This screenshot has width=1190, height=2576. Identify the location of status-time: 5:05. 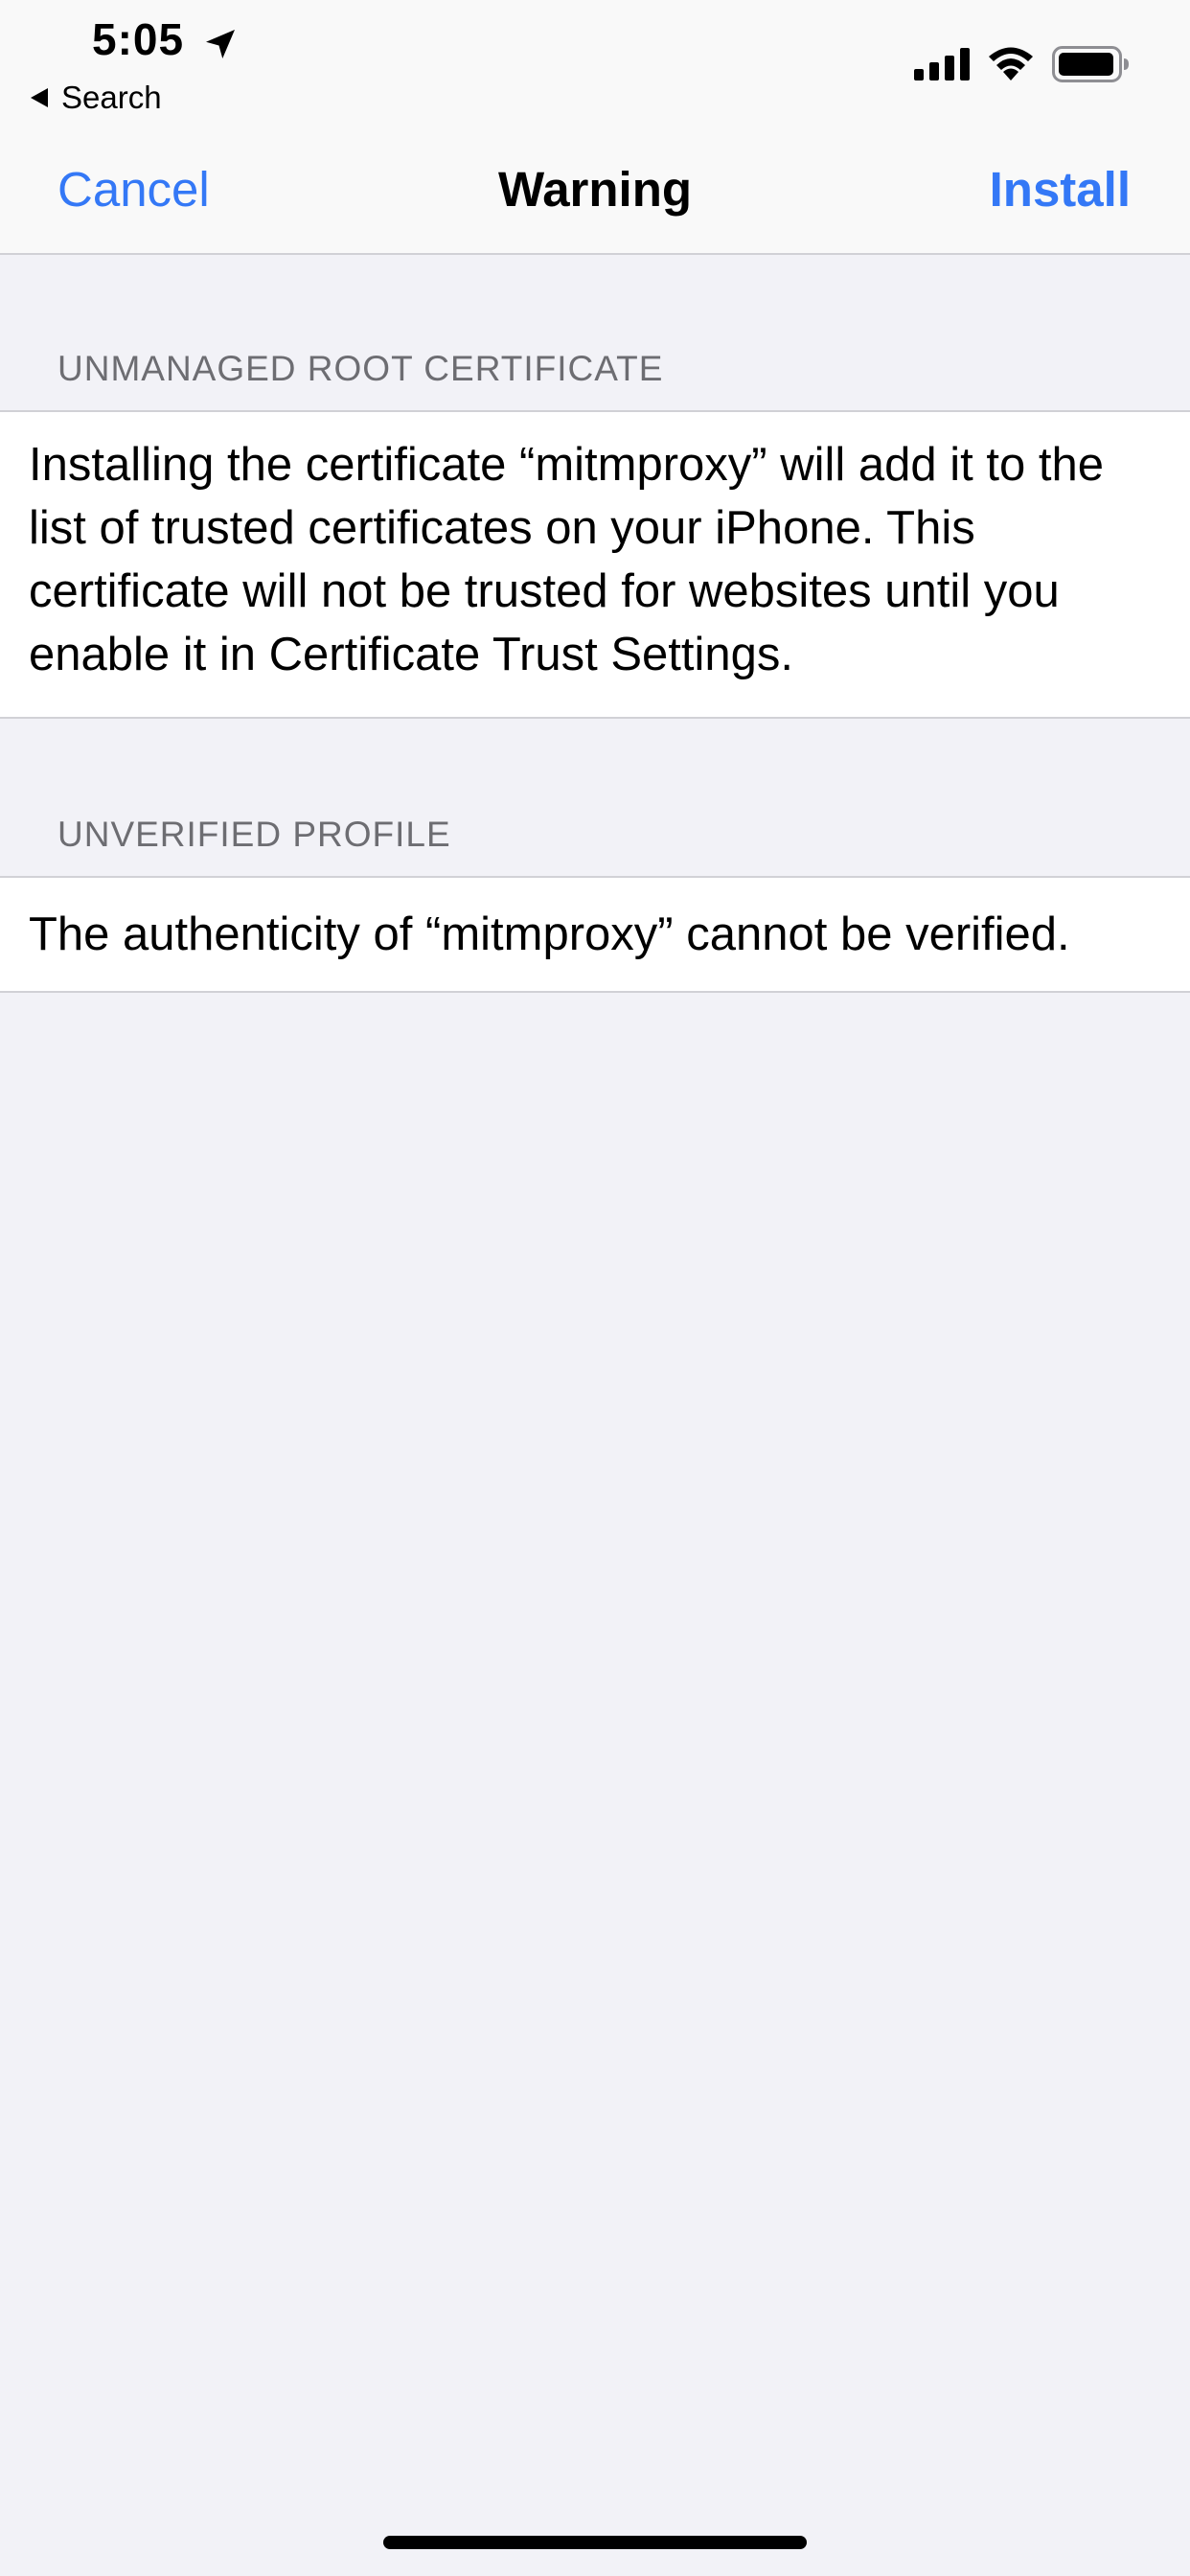
(139, 39).